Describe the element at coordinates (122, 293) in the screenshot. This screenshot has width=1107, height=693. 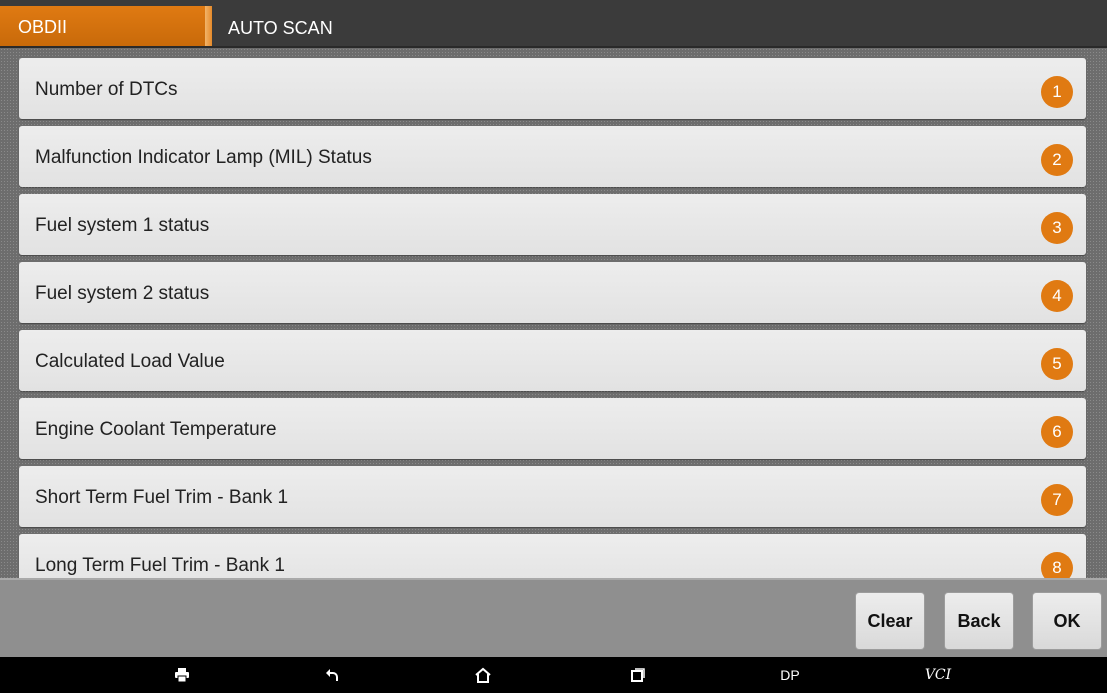
I see `list-item-label: Fuel system 2 status` at that location.